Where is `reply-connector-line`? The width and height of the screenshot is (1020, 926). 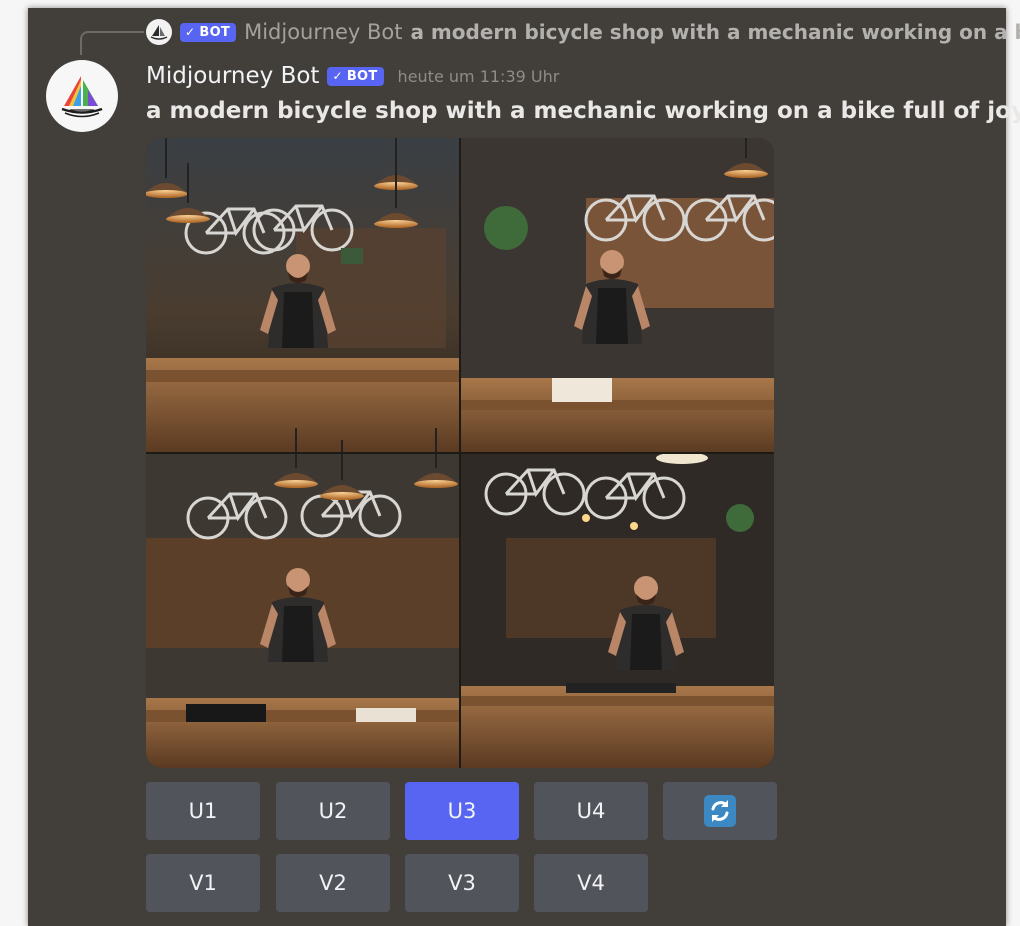
reply-connector-line is located at coordinates (112, 43).